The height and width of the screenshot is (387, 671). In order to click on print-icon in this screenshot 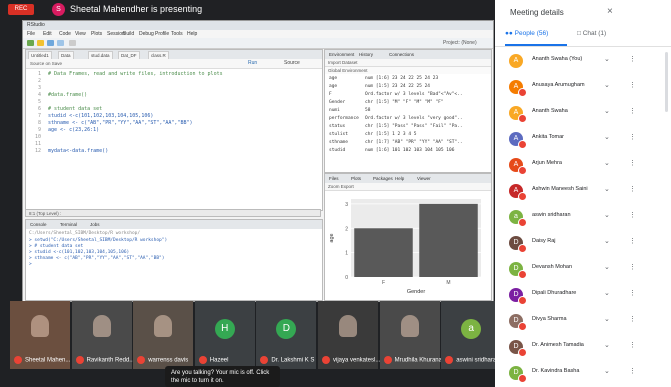, I will do `click(72, 43)`.